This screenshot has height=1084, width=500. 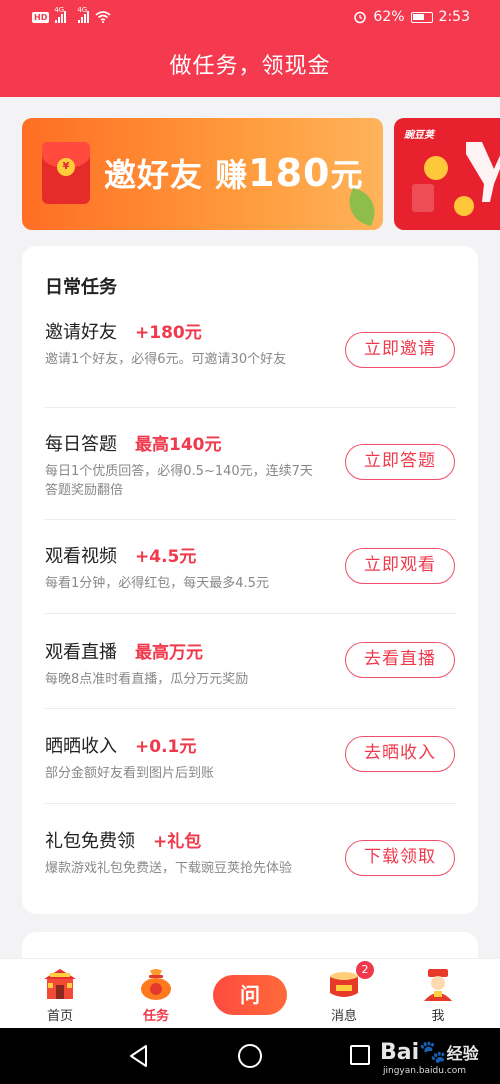 I want to click on home-icon, so click(x=250, y=1056).